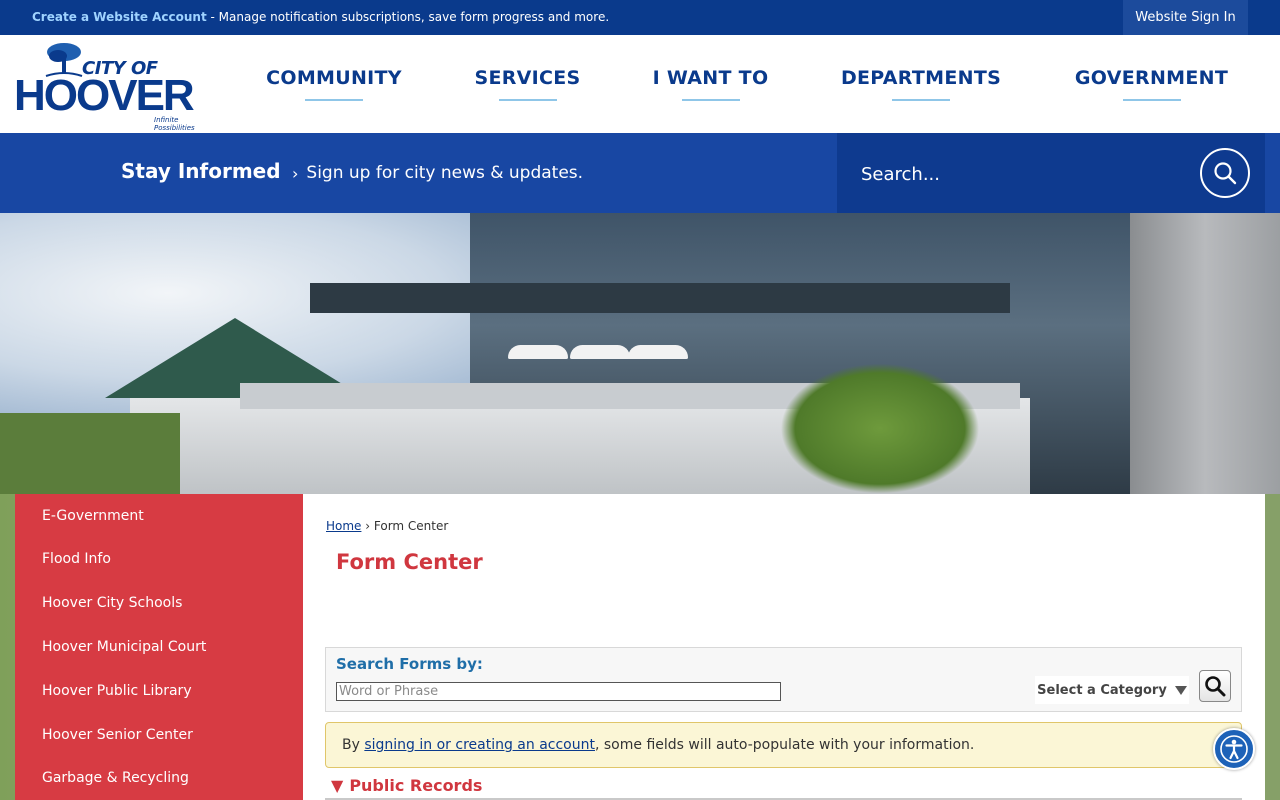  I want to click on sidebar-item-hoover-city-schools: Hoover City Schools, so click(112, 603).